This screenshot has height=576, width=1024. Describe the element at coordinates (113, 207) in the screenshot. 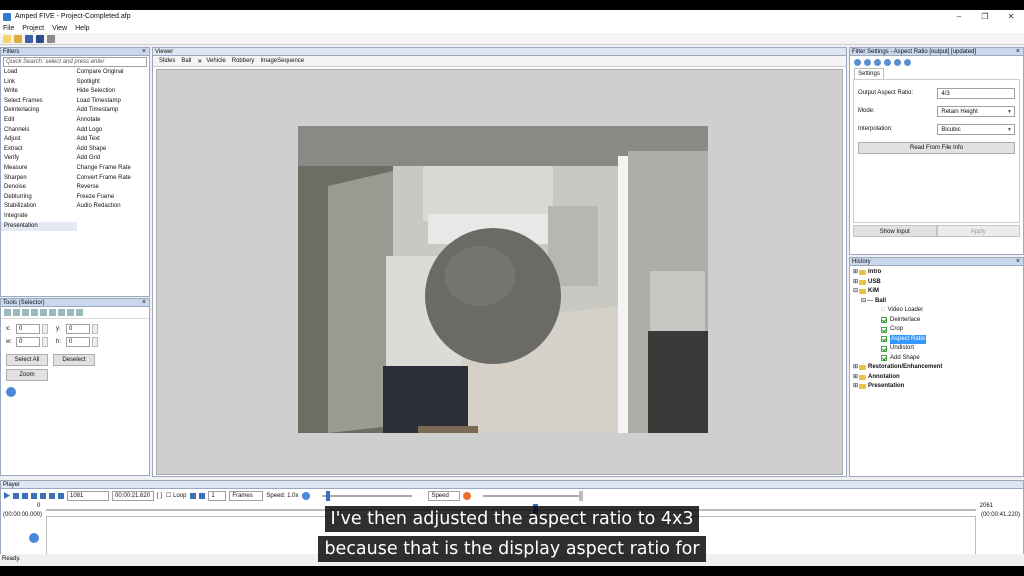

I see `filter-item: Audio Redaction` at that location.